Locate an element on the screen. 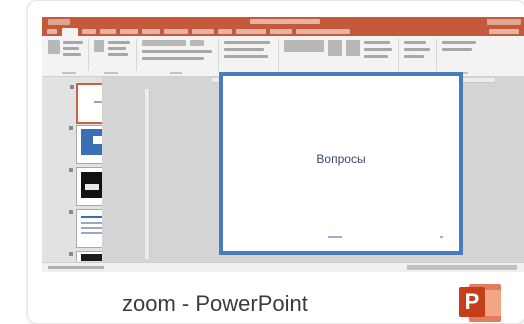  arrange-icon is located at coordinates (335, 48).